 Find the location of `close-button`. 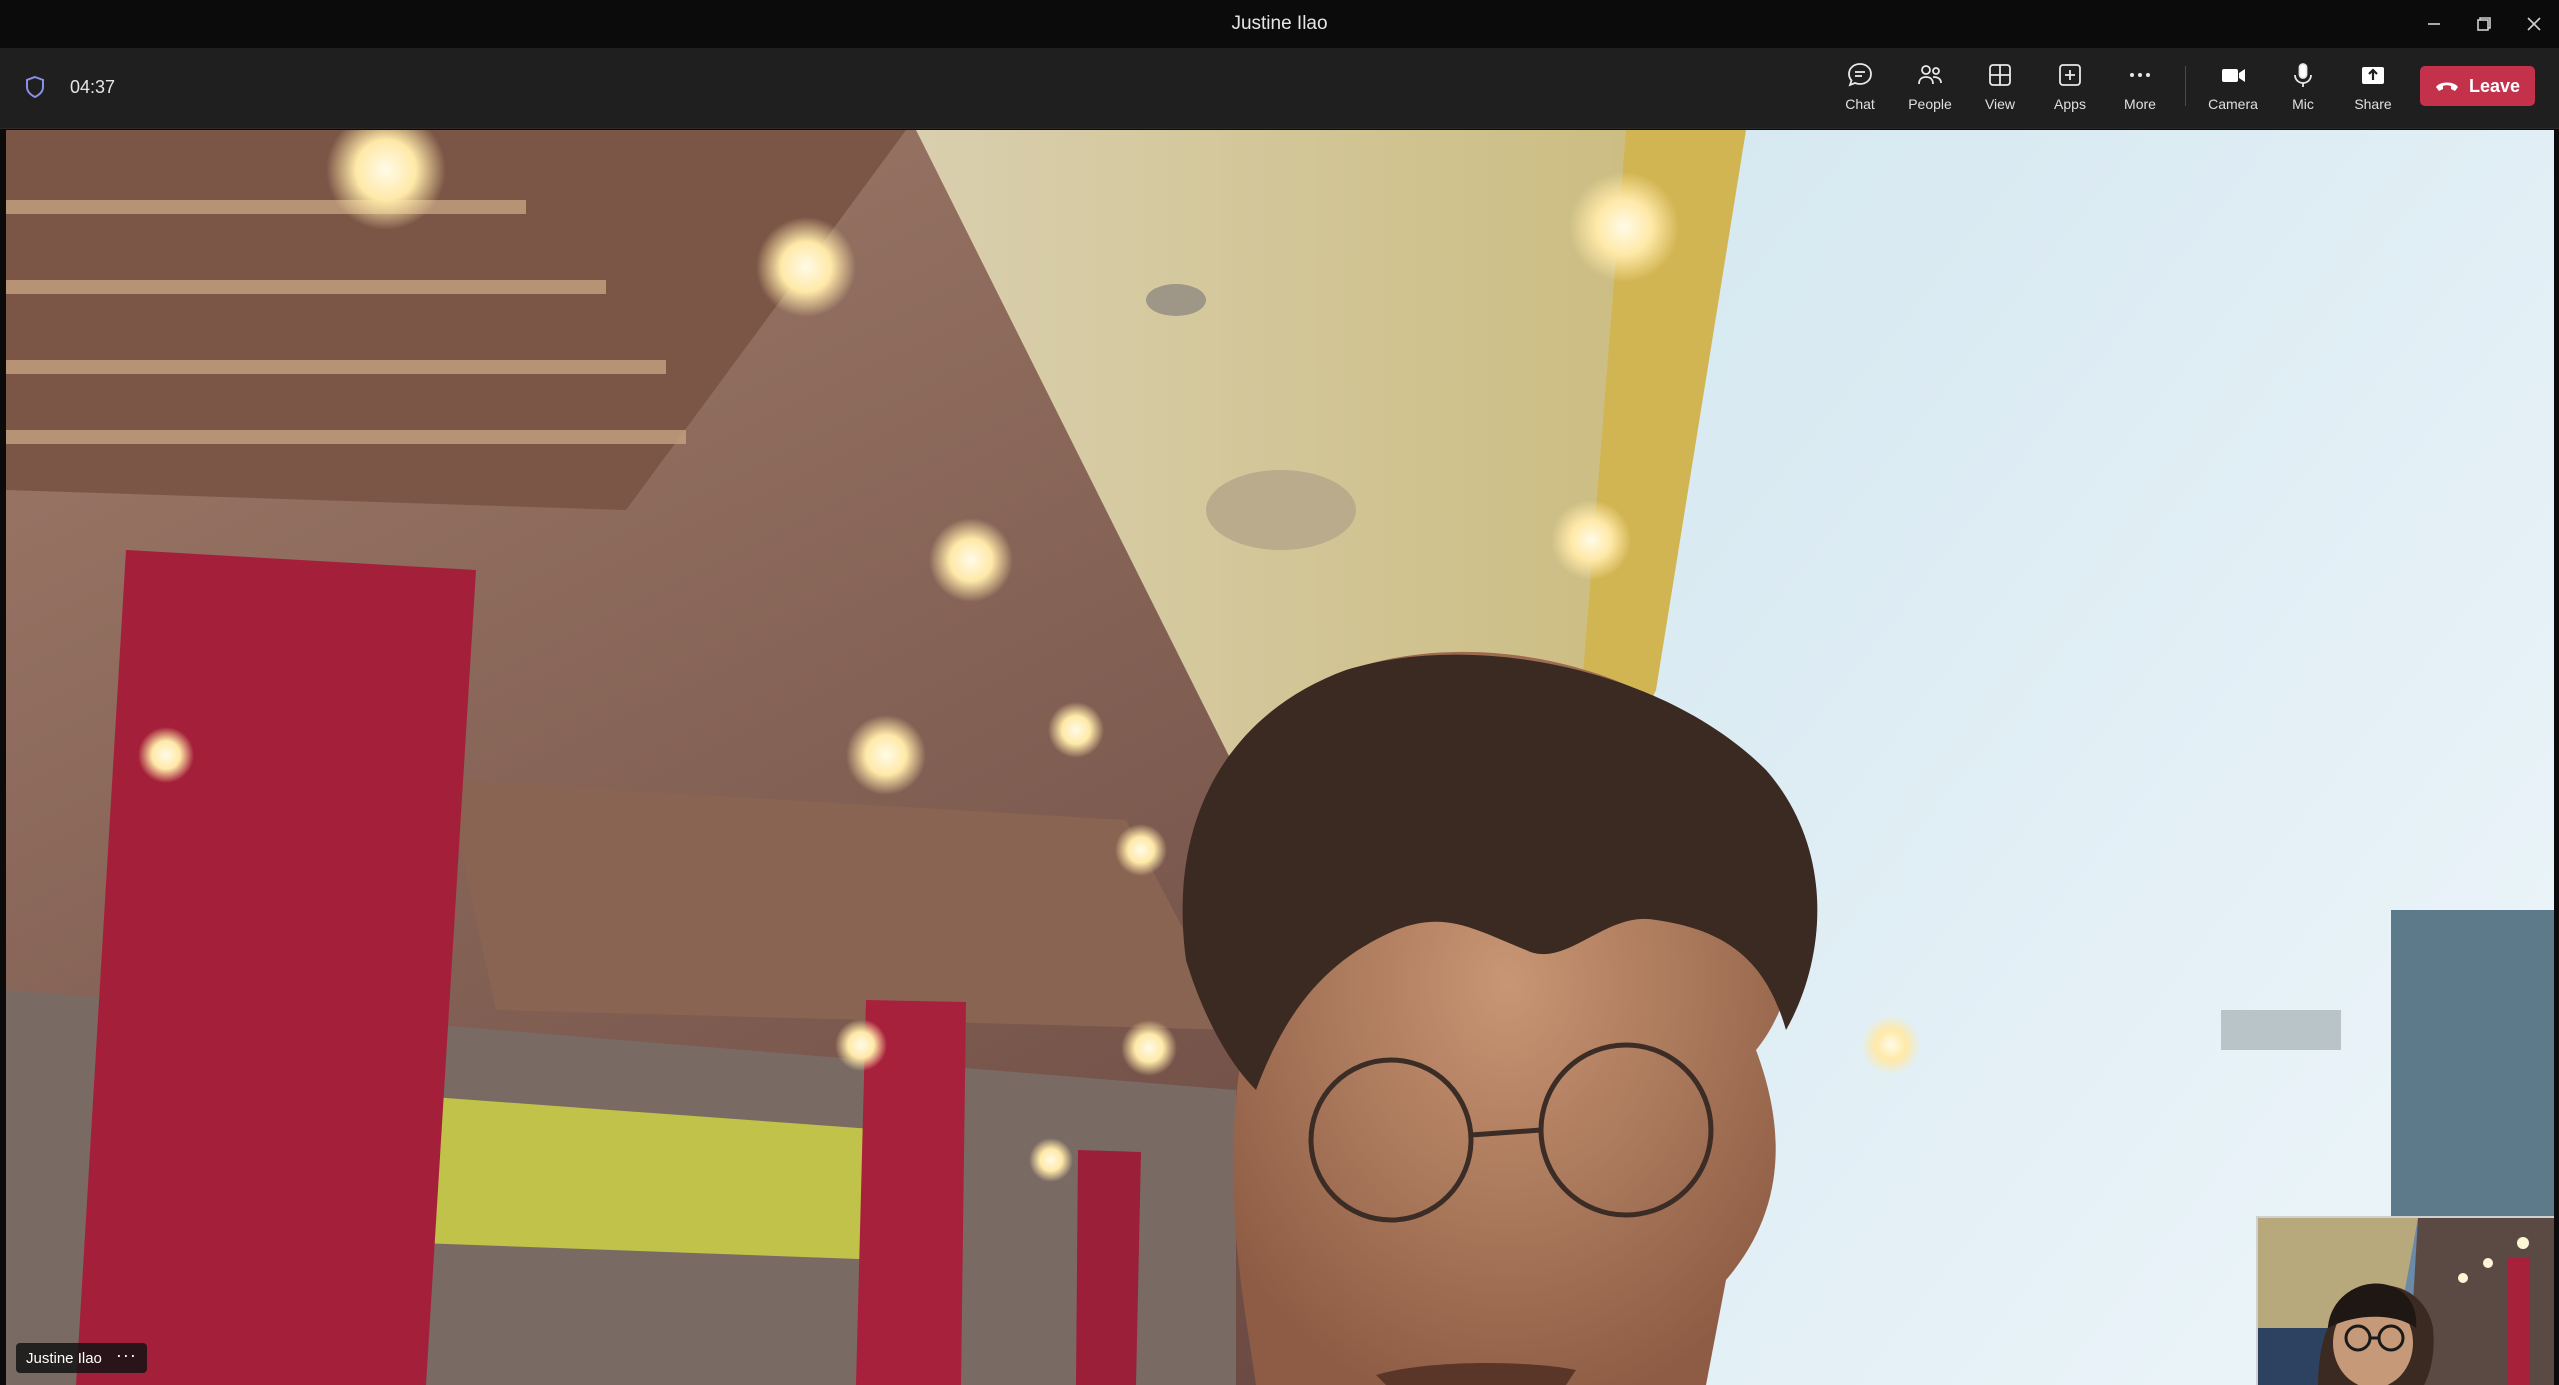

close-button is located at coordinates (2534, 24).